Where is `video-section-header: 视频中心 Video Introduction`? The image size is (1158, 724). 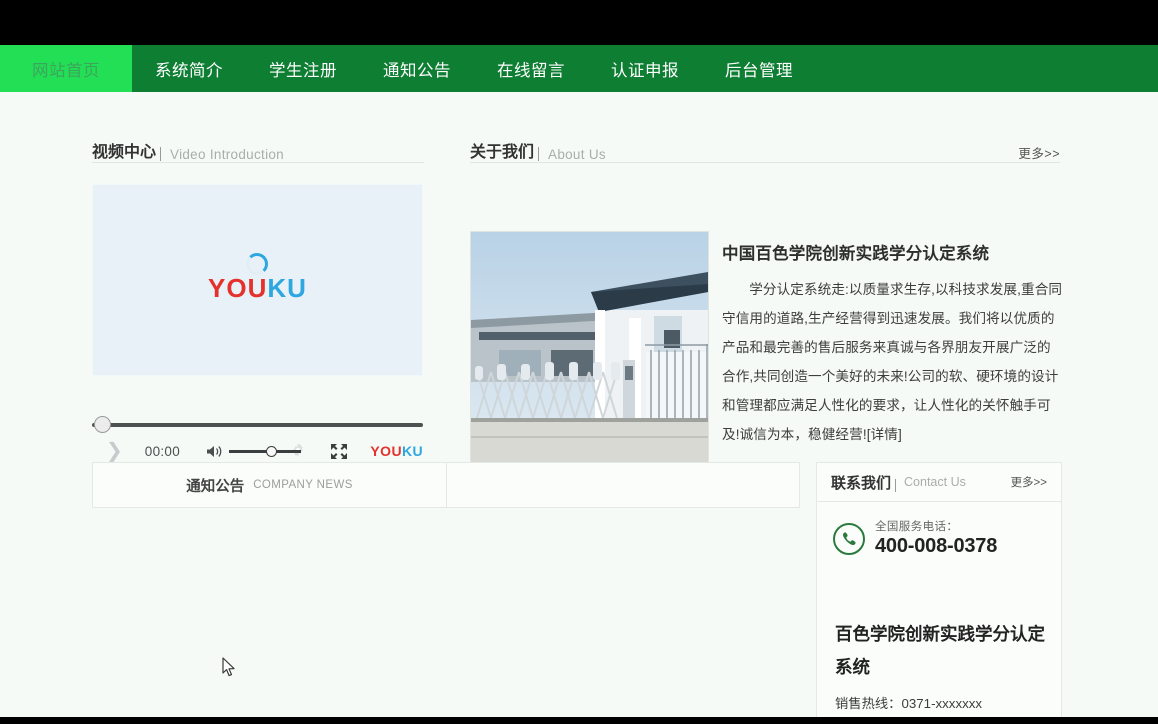
video-section-header: 视频中心 Video Introduction is located at coordinates (258, 147).